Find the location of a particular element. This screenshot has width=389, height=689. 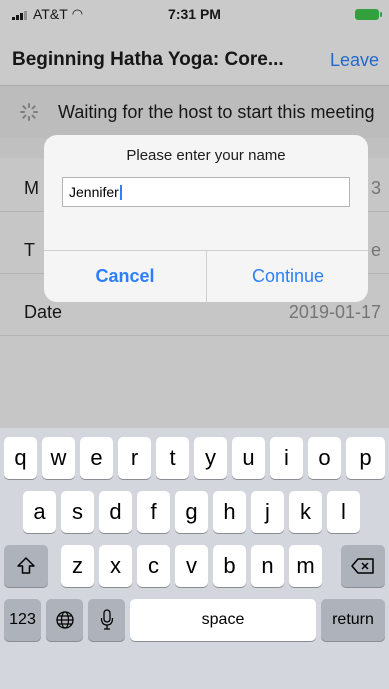

key-w: w is located at coordinates (58, 458).